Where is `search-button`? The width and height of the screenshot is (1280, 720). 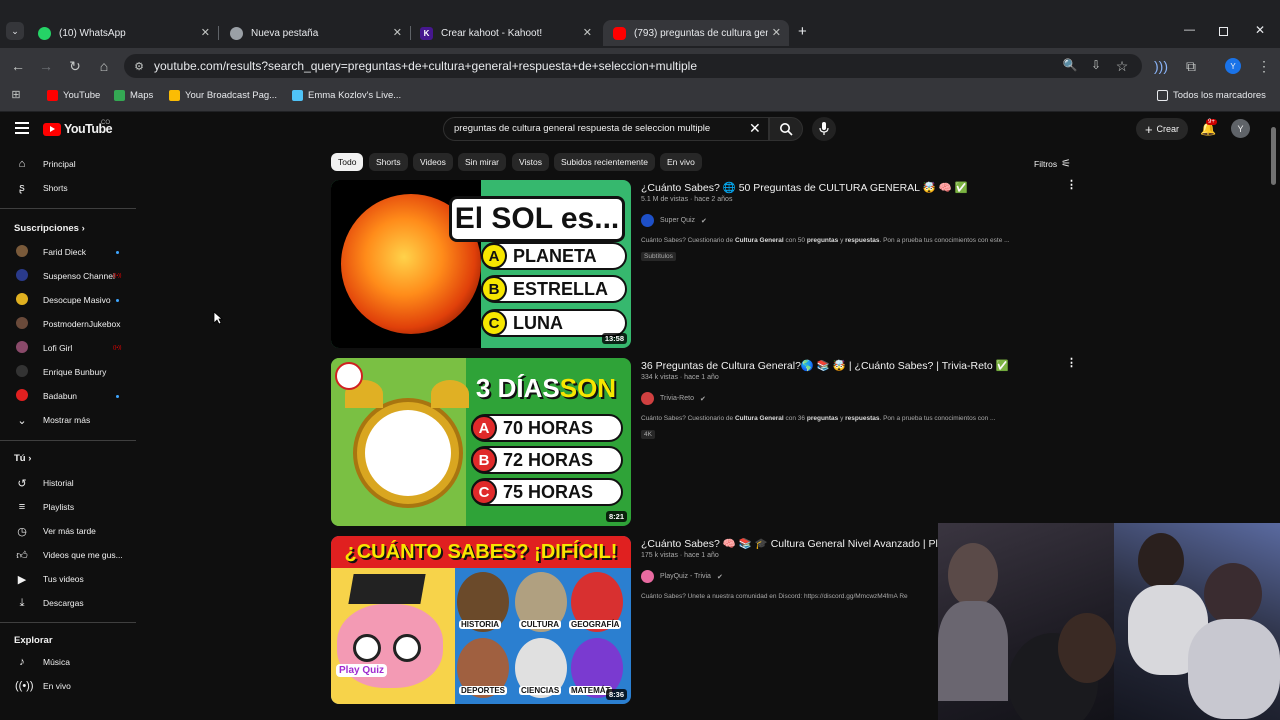
search-button is located at coordinates (786, 129).